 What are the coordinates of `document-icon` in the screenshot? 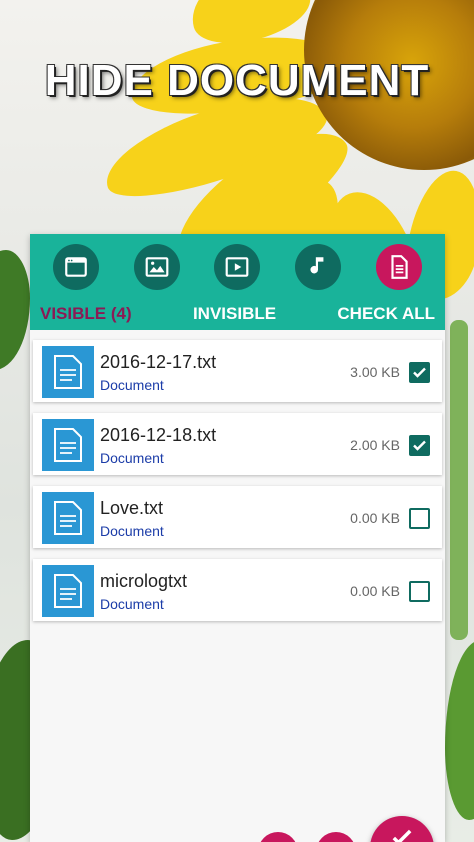 It's located at (399, 267).